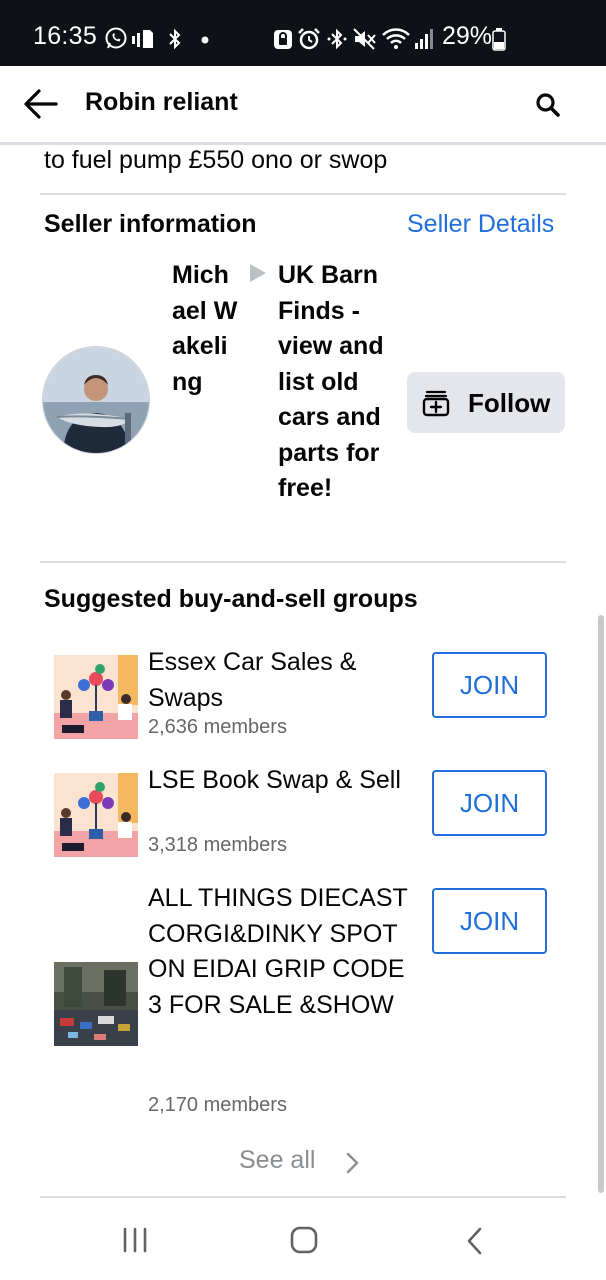 The width and height of the screenshot is (606, 1280). What do you see at coordinates (337, 39) in the screenshot?
I see `bluetooth-connected-icon` at bounding box center [337, 39].